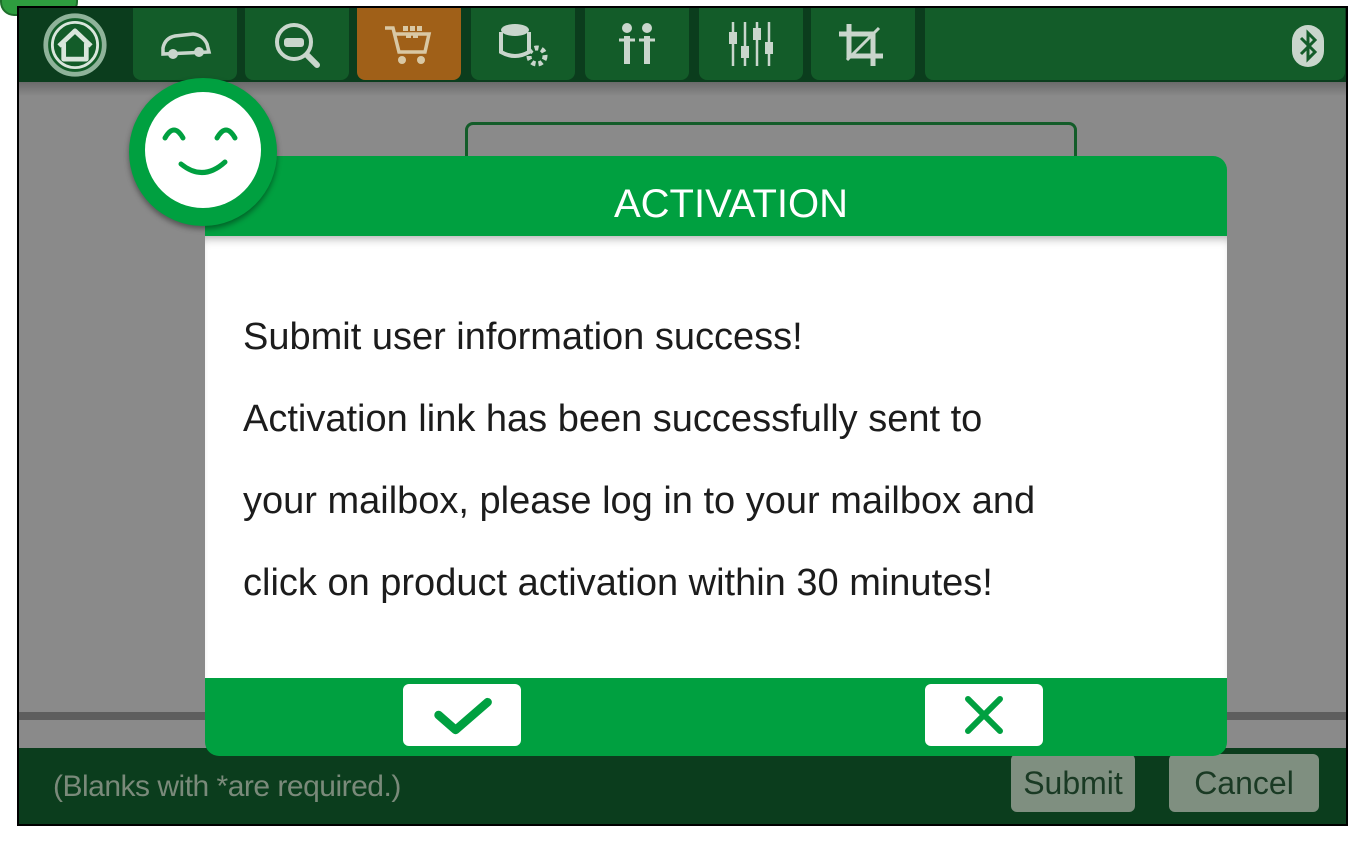  What do you see at coordinates (1244, 783) in the screenshot?
I see `cancel-button: Cancel` at bounding box center [1244, 783].